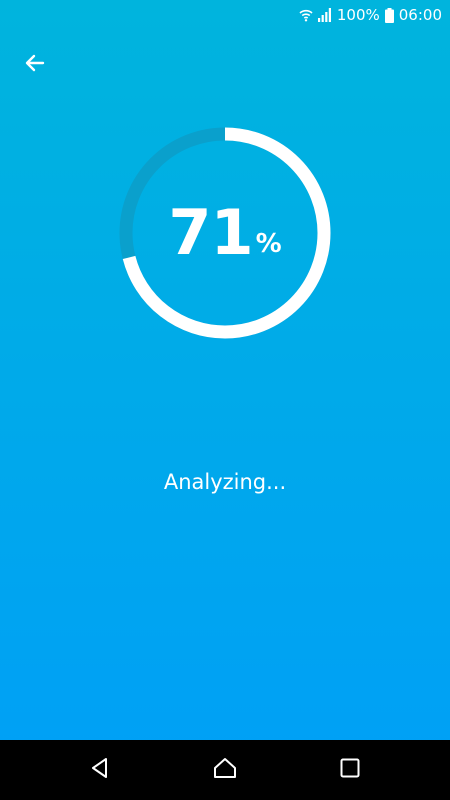  I want to click on system-nav-bar, so click(225, 770).